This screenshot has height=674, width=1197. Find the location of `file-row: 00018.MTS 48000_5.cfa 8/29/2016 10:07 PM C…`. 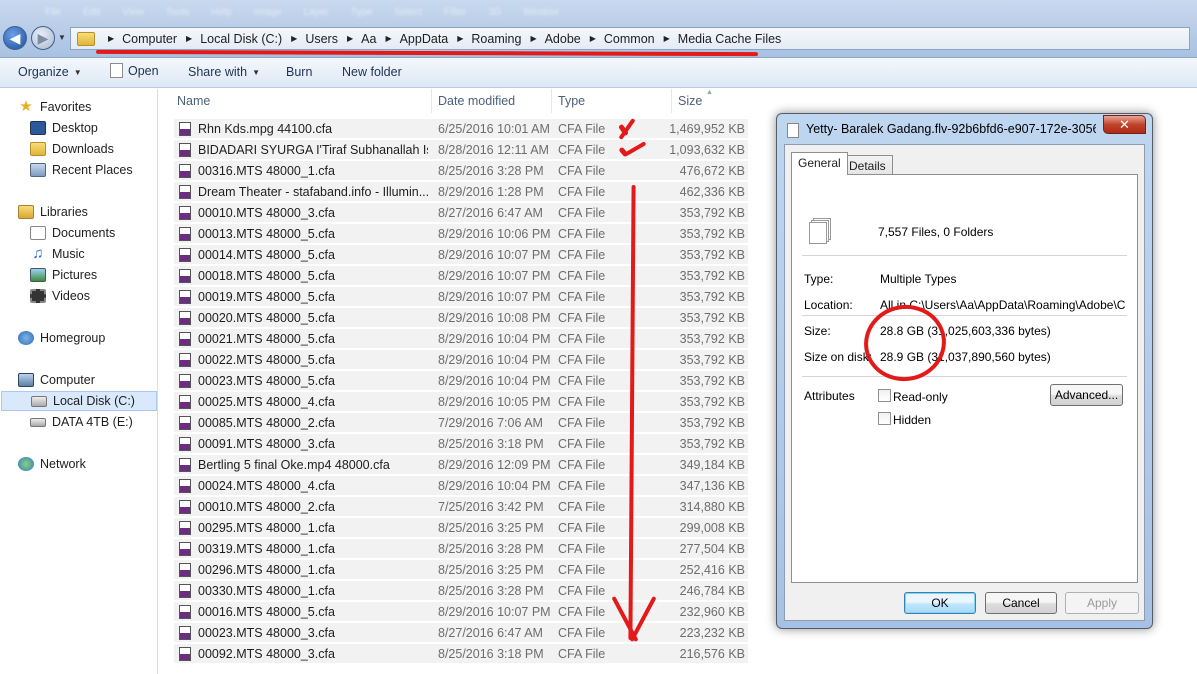

file-row: 00018.MTS 48000_5.cfa 8/29/2016 10:07 PM C… is located at coordinates (461, 276).